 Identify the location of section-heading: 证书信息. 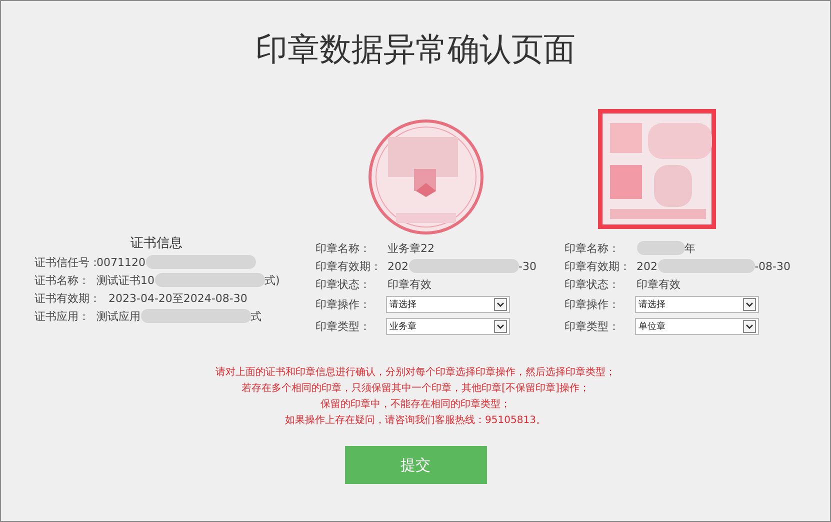
(157, 244).